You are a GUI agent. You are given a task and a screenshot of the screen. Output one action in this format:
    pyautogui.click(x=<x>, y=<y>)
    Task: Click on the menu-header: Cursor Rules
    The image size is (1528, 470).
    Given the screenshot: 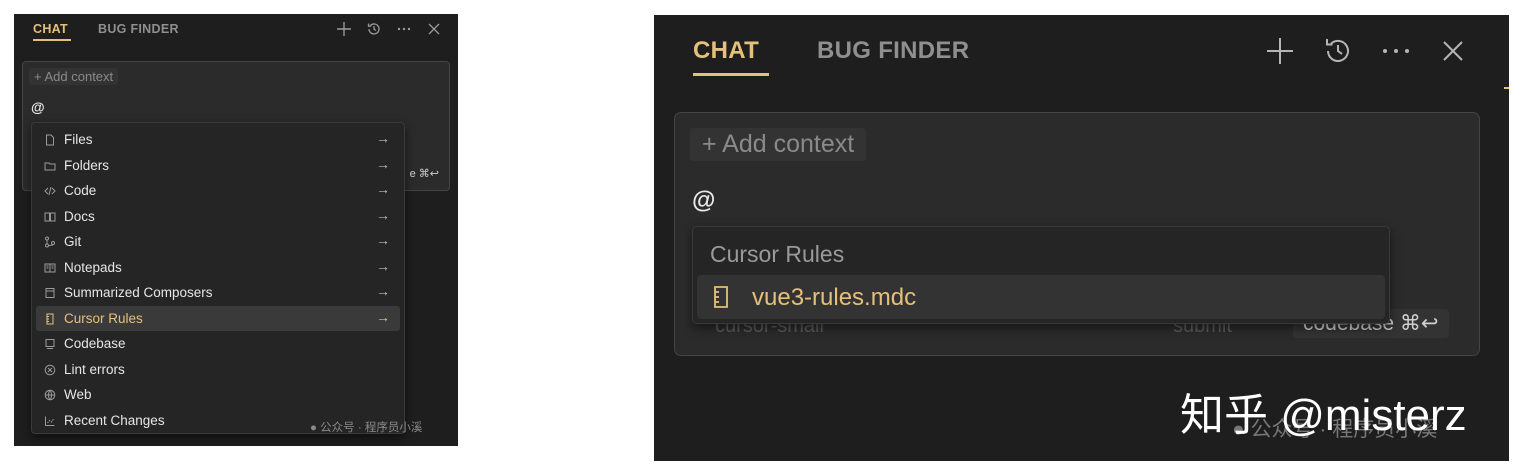 What is the action you would take?
    pyautogui.click(x=777, y=254)
    